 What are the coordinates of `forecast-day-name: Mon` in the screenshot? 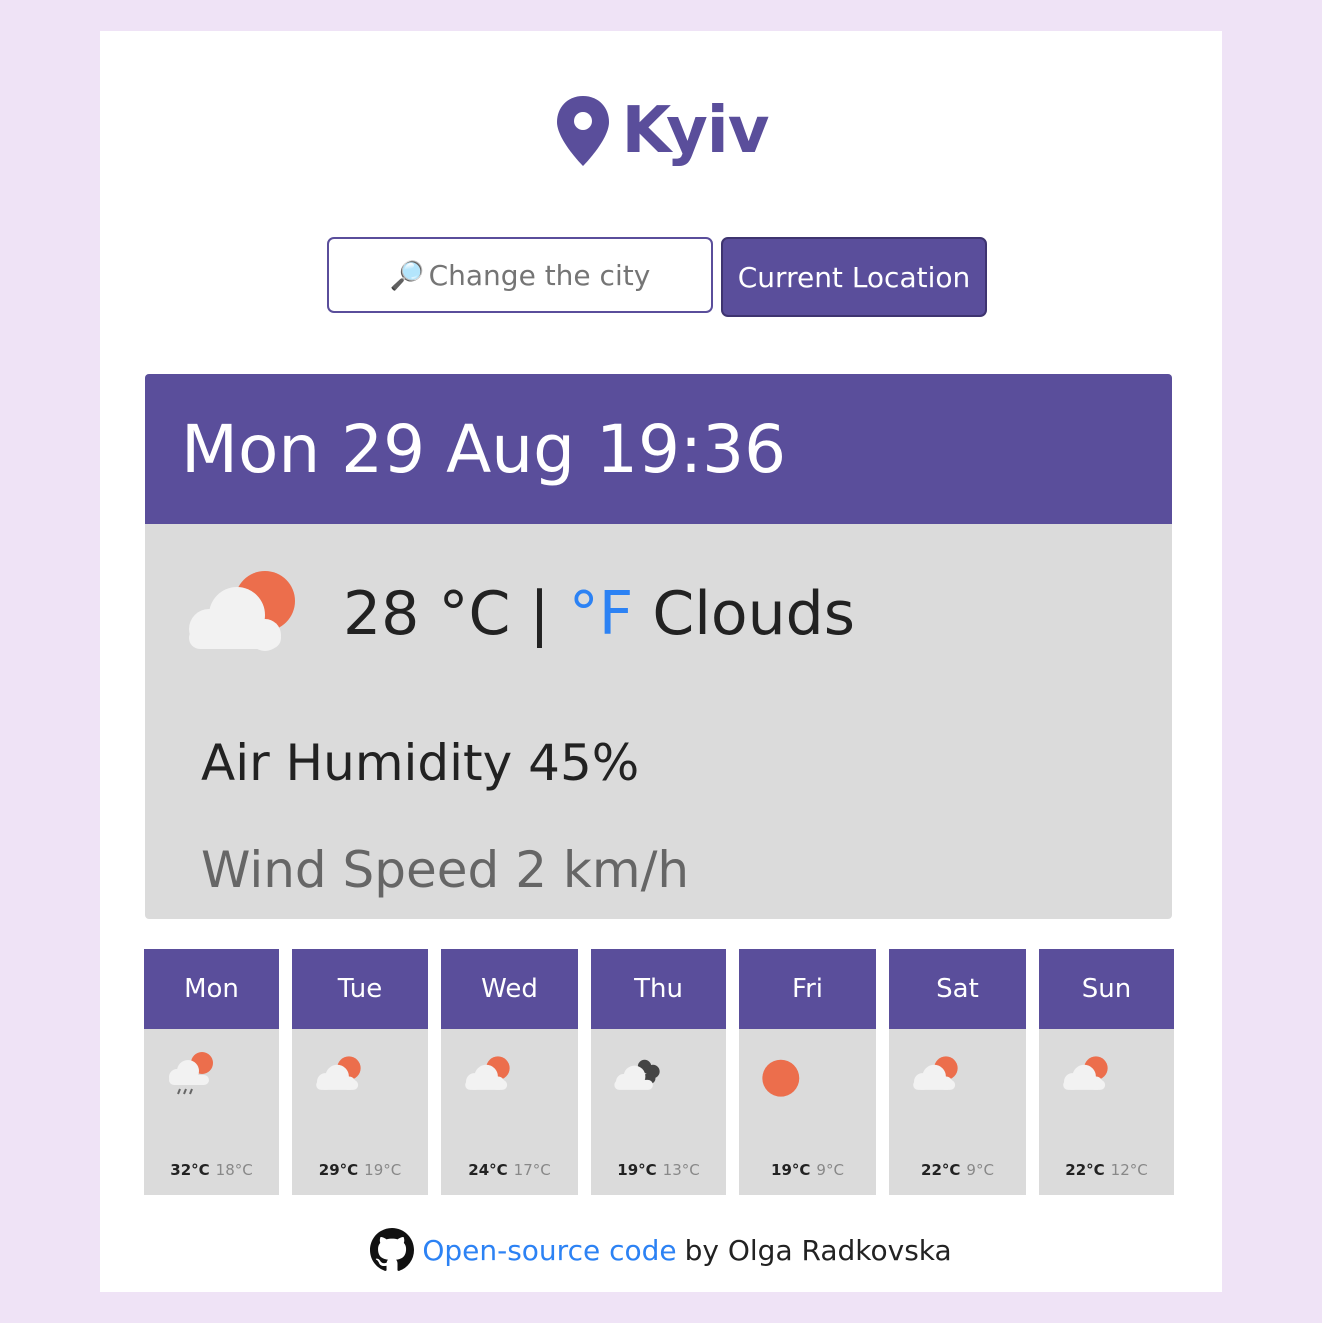 It's located at (211, 989).